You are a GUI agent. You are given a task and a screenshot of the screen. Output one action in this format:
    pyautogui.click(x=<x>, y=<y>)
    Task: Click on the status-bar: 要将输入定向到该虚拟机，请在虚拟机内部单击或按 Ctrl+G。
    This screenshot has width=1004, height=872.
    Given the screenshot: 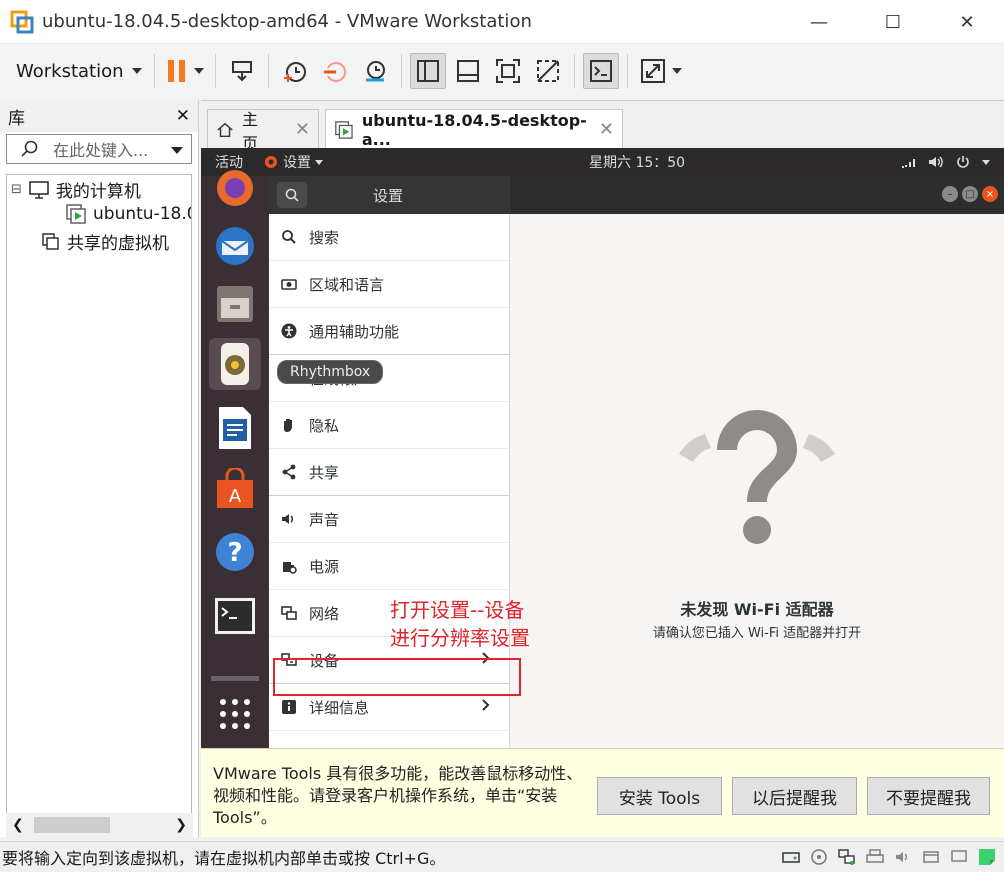 What is the action you would take?
    pyautogui.click(x=502, y=856)
    